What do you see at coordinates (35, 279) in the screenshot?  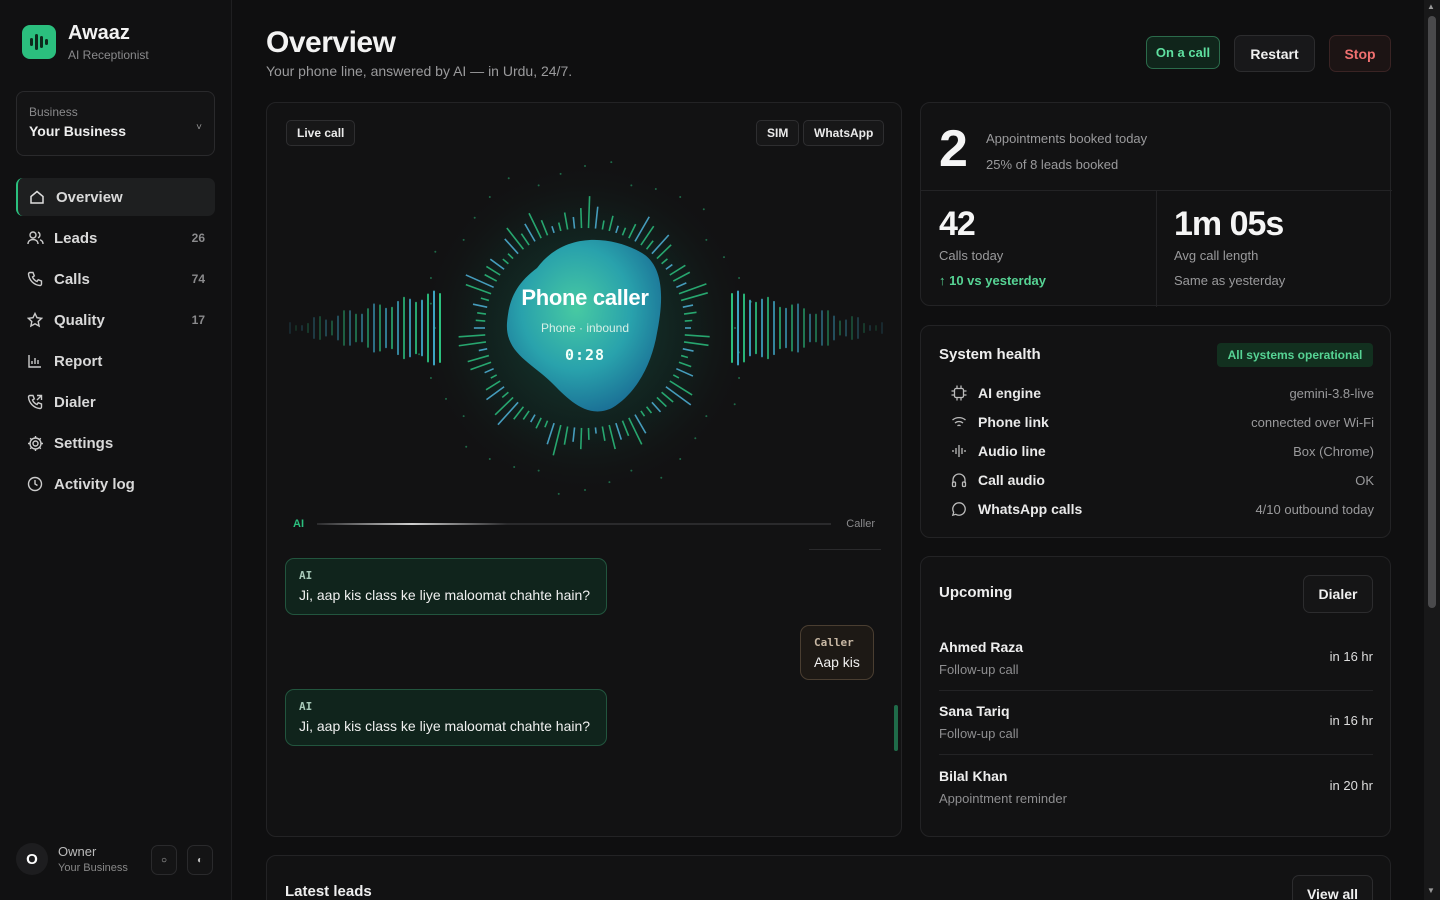 I see `phone-icon` at bounding box center [35, 279].